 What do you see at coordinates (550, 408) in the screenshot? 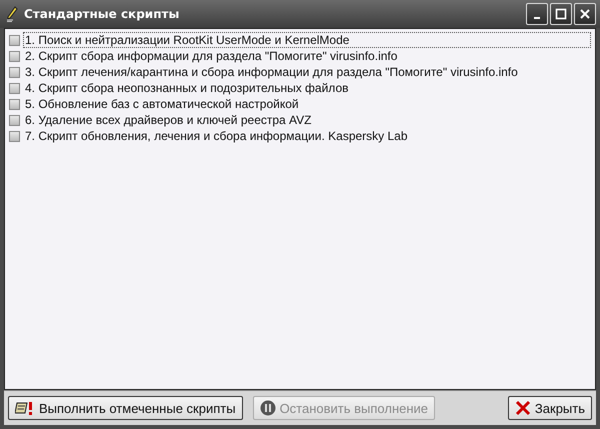
I see `close-button: Закрыть` at bounding box center [550, 408].